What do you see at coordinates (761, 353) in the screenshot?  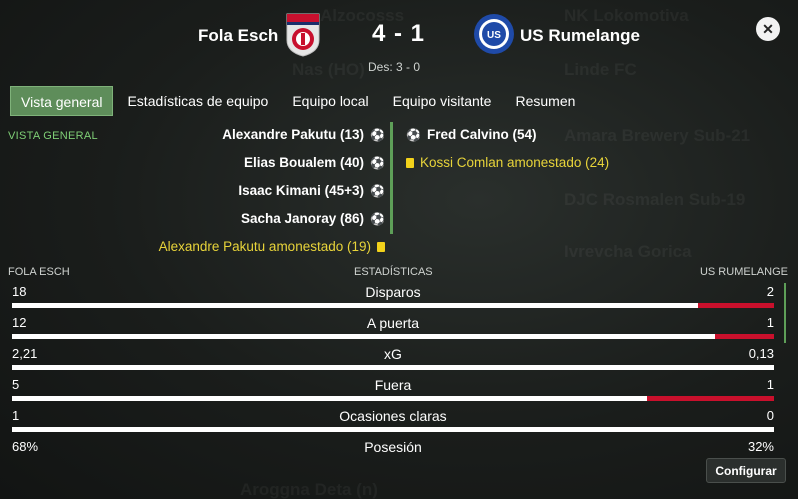 I see `stat-away-value: 0,13` at bounding box center [761, 353].